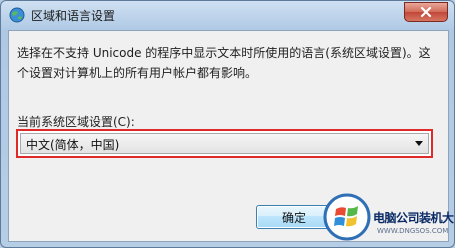  I want to click on close-button, so click(426, 12).